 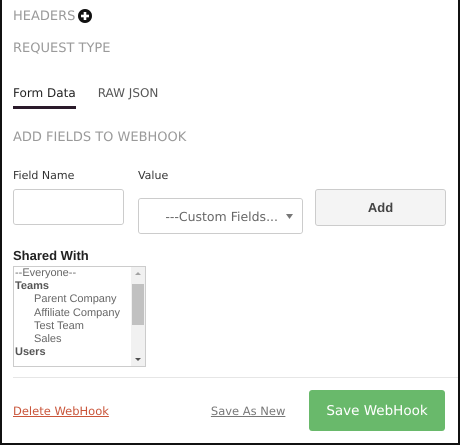 I want to click on tab: Form Data, so click(x=44, y=97).